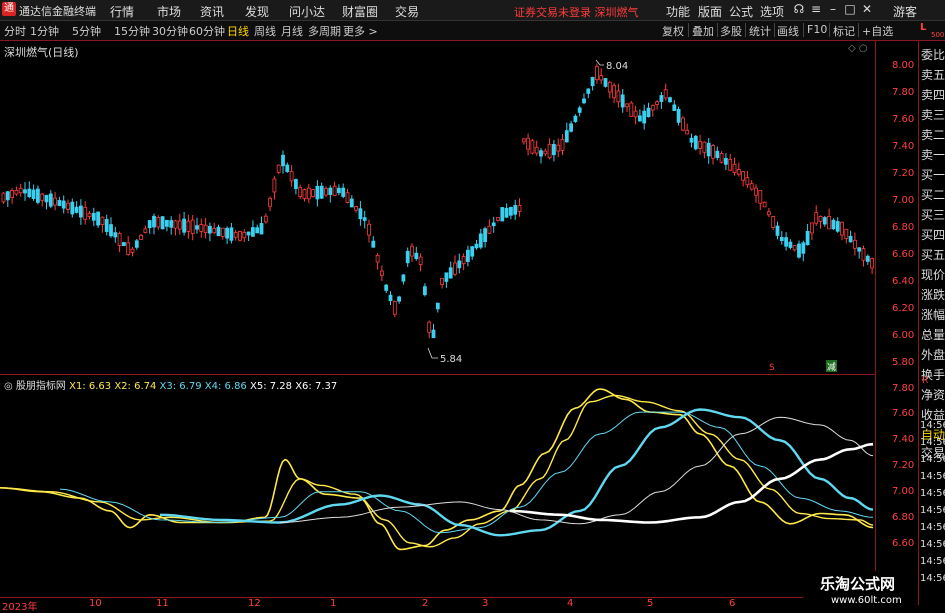  I want to click on menu-zixun: 资讯, so click(212, 11).